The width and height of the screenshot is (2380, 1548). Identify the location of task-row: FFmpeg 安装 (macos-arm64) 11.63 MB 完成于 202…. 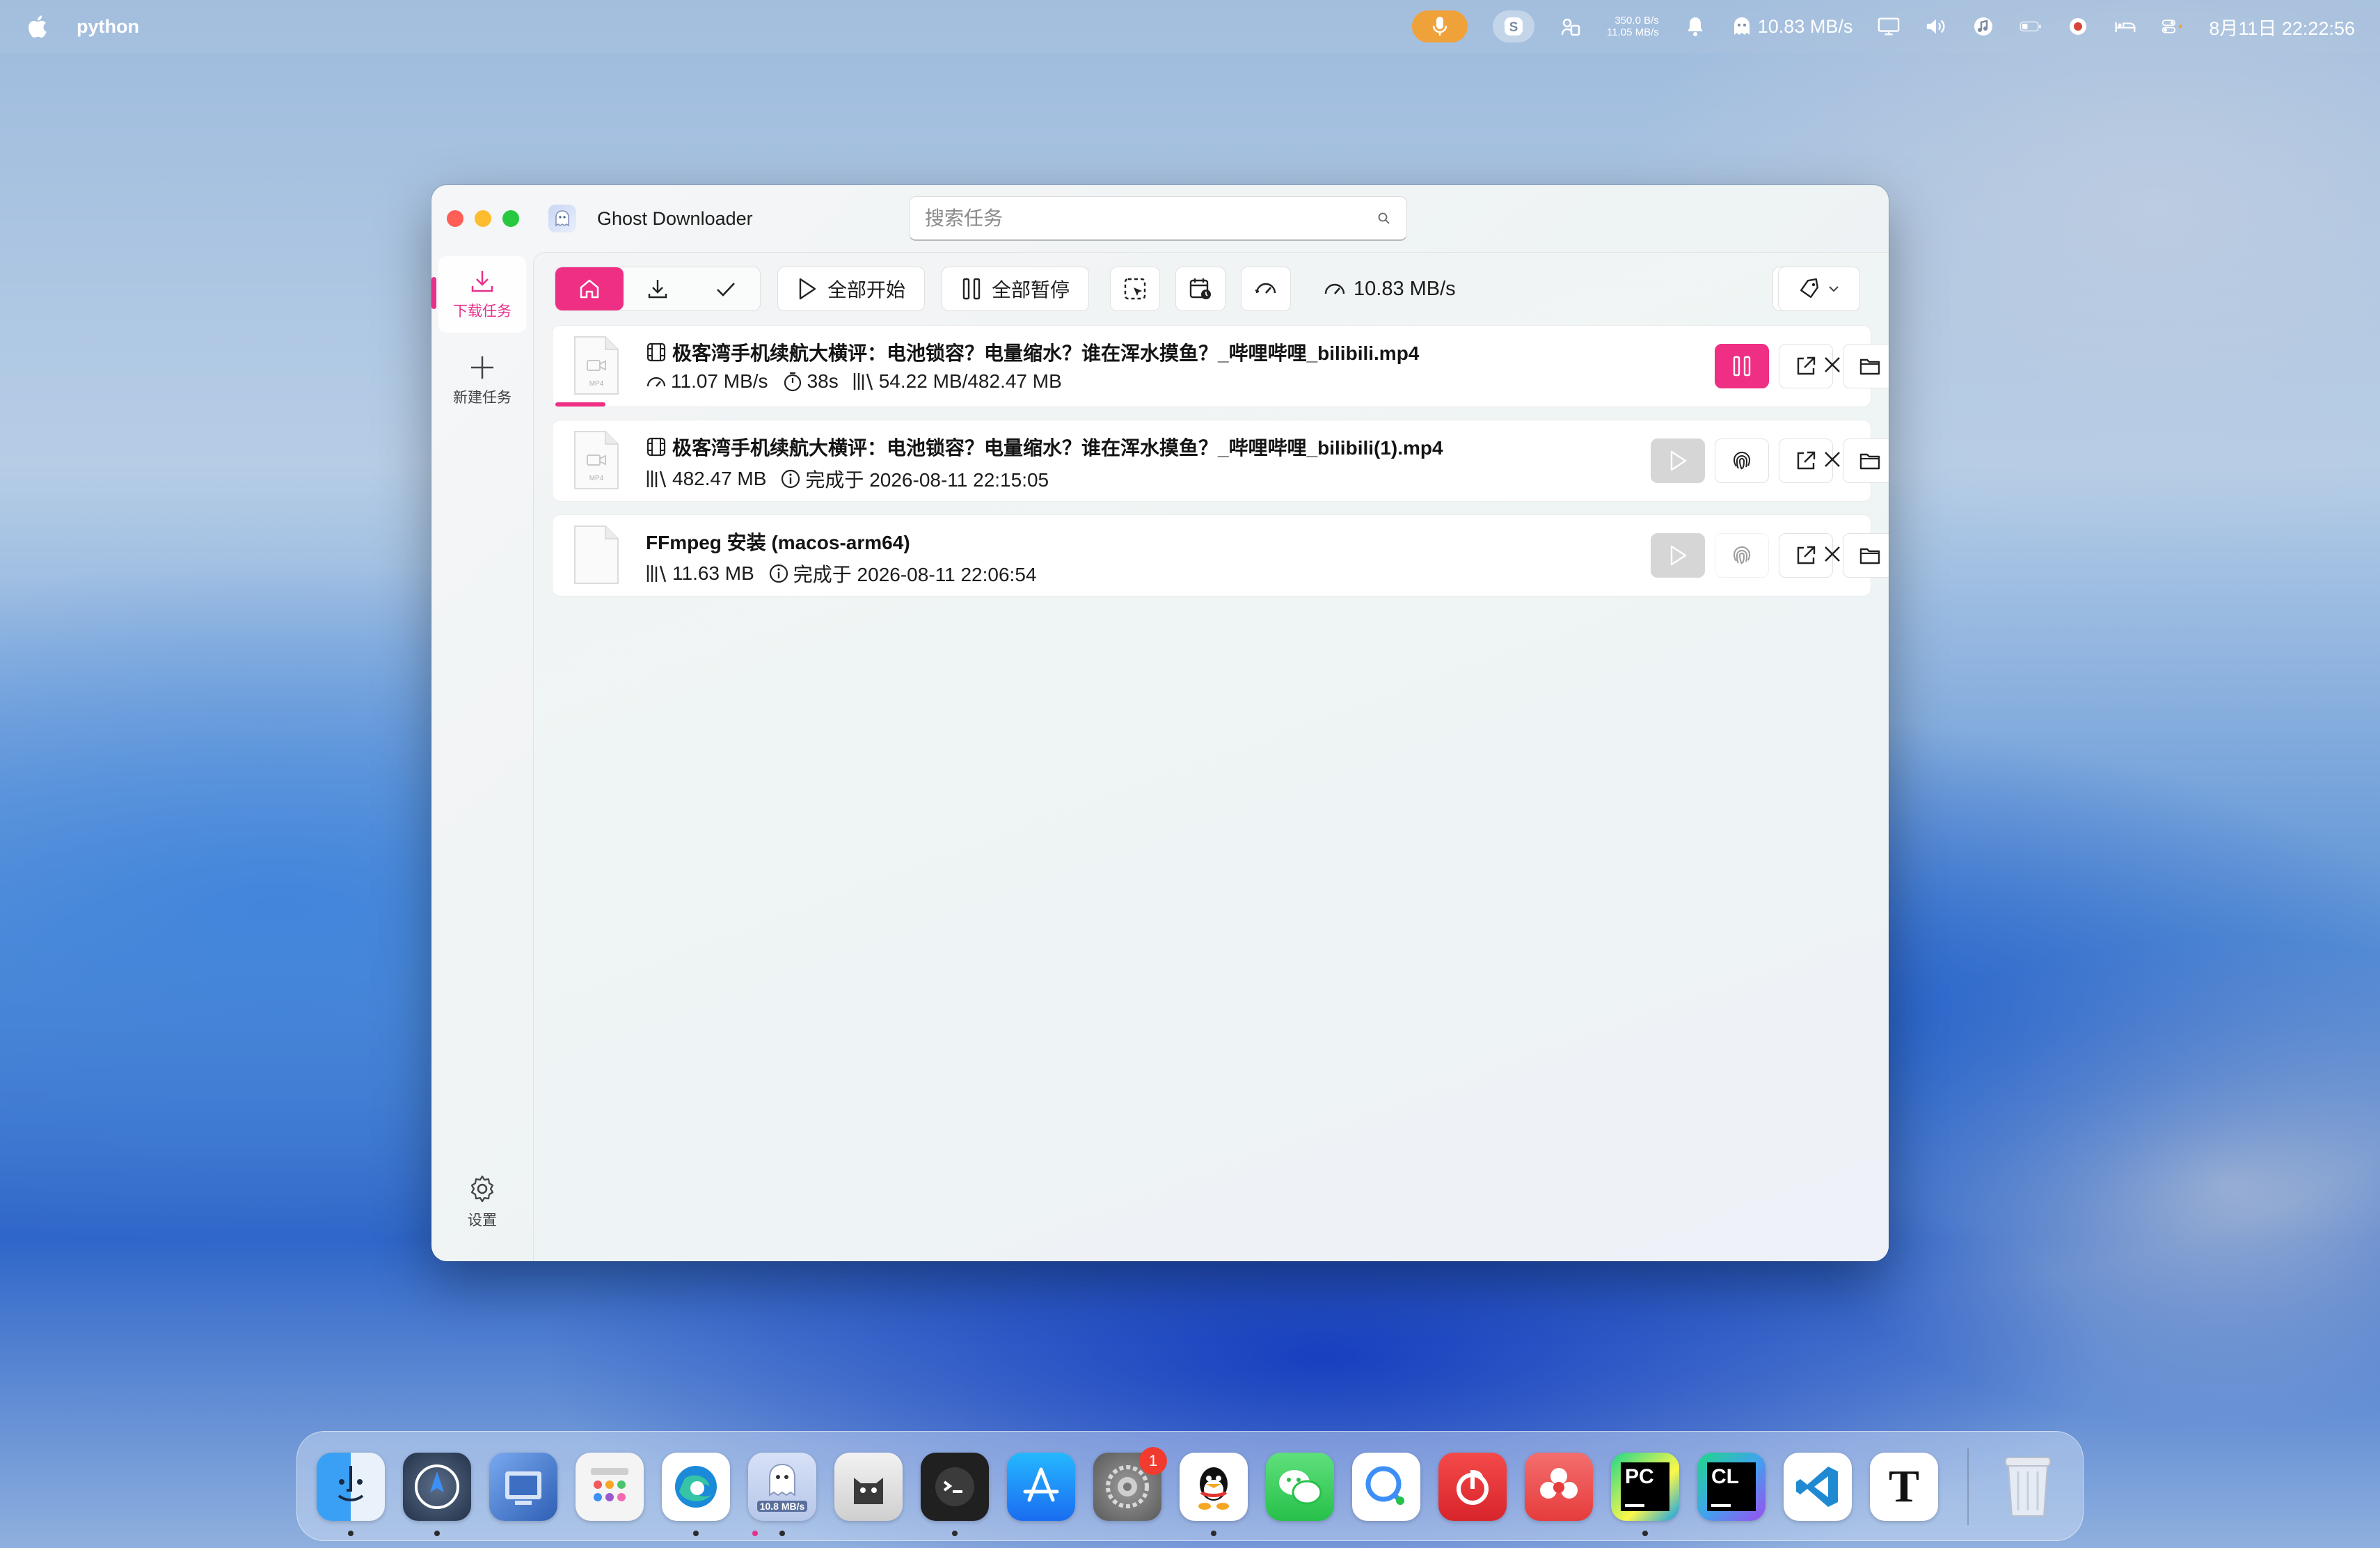
(1220, 555).